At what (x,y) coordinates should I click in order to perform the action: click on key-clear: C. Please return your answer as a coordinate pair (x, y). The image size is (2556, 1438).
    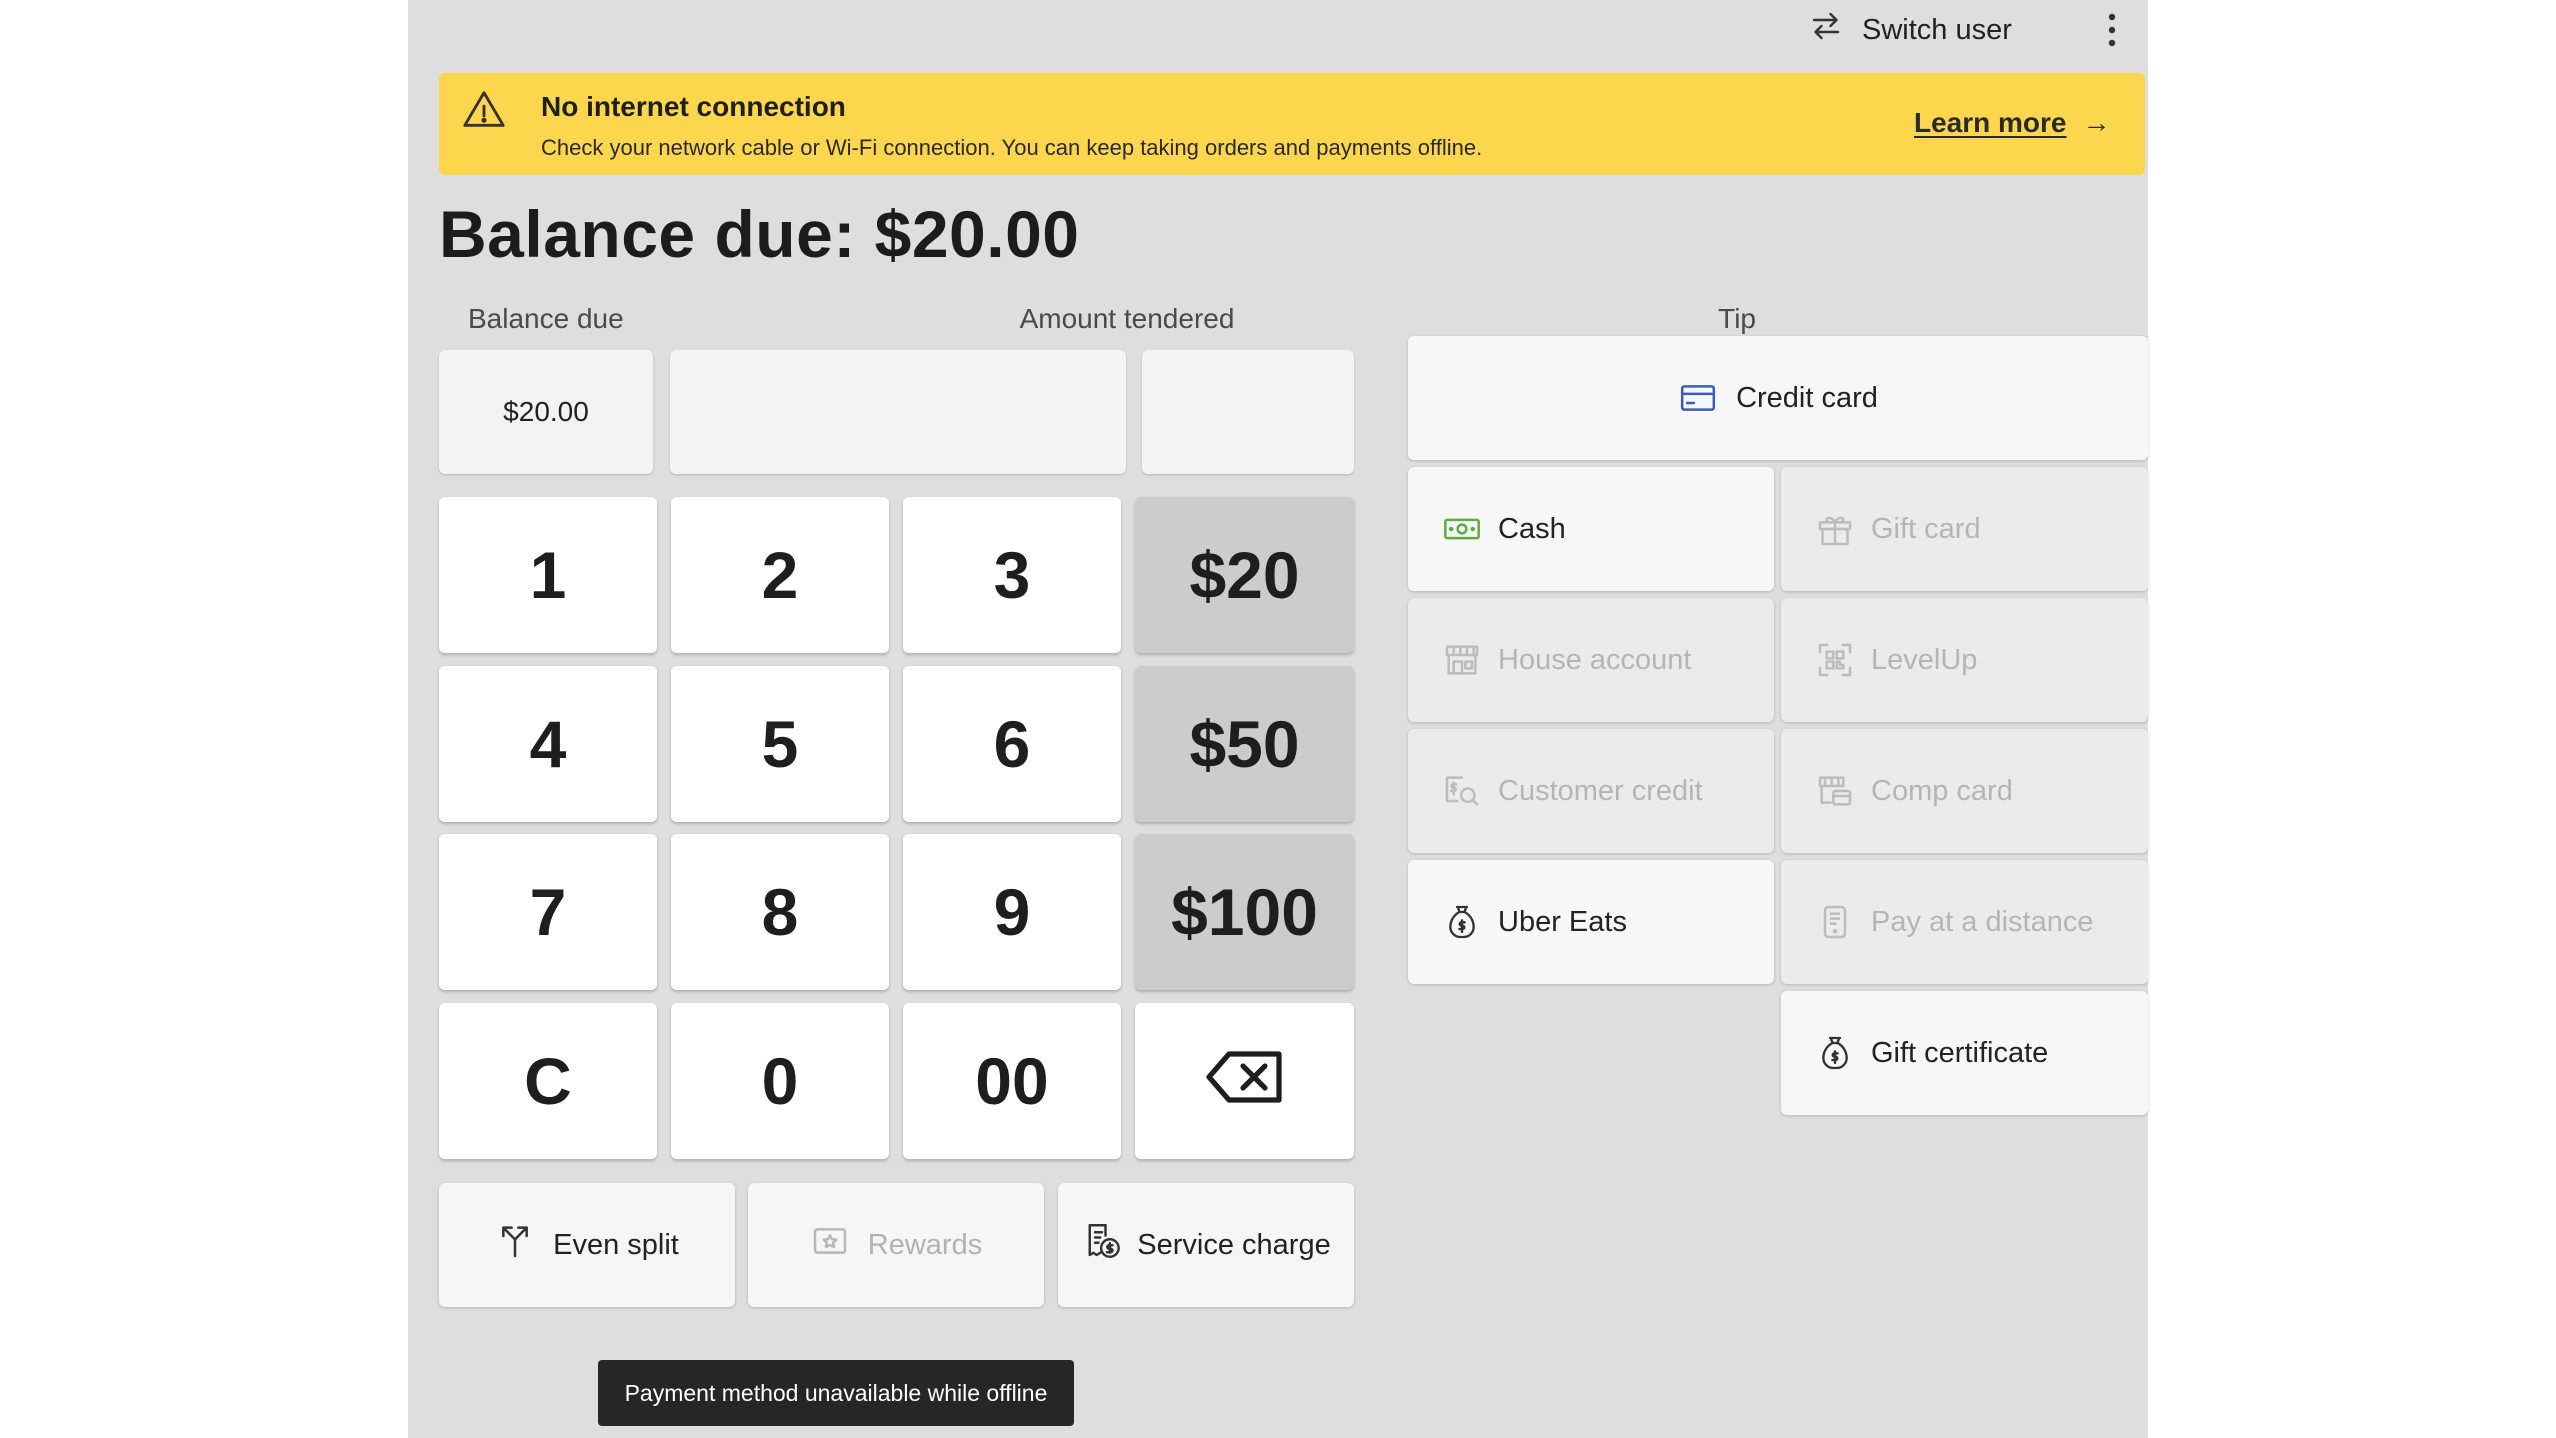
    Looking at the image, I should click on (548, 1081).